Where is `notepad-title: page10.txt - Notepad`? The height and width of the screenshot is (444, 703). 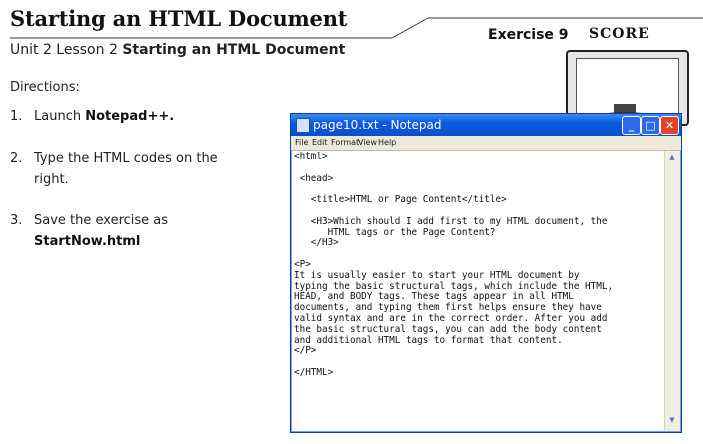
notepad-title: page10.txt - Notepad is located at coordinates (377, 125).